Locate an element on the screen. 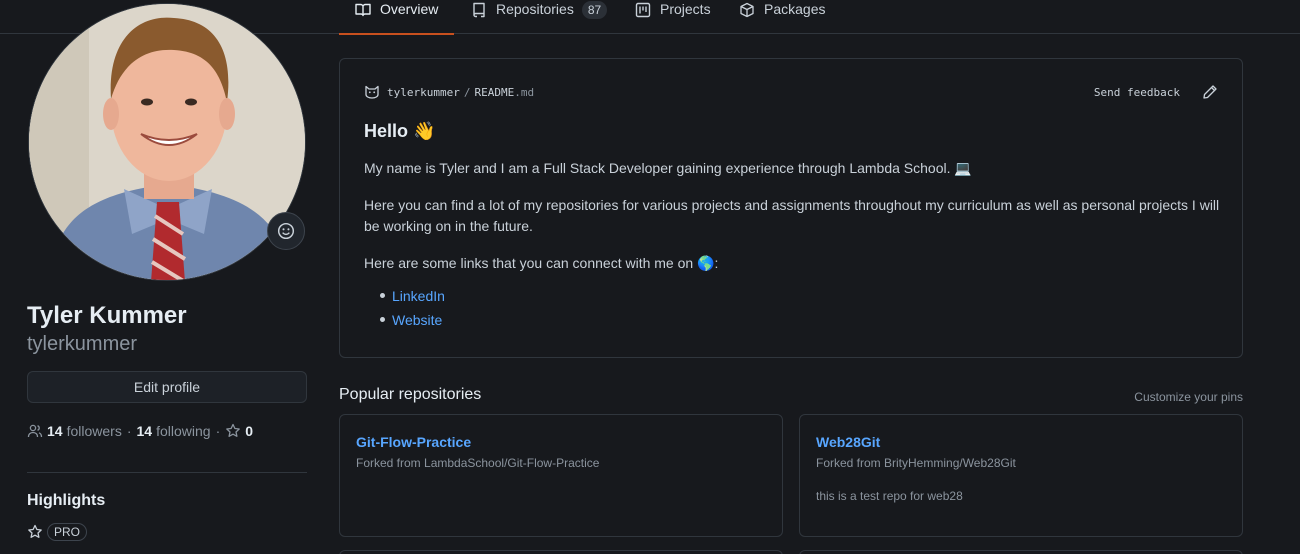  customize-pins-link: Customize your pins is located at coordinates (1188, 397).